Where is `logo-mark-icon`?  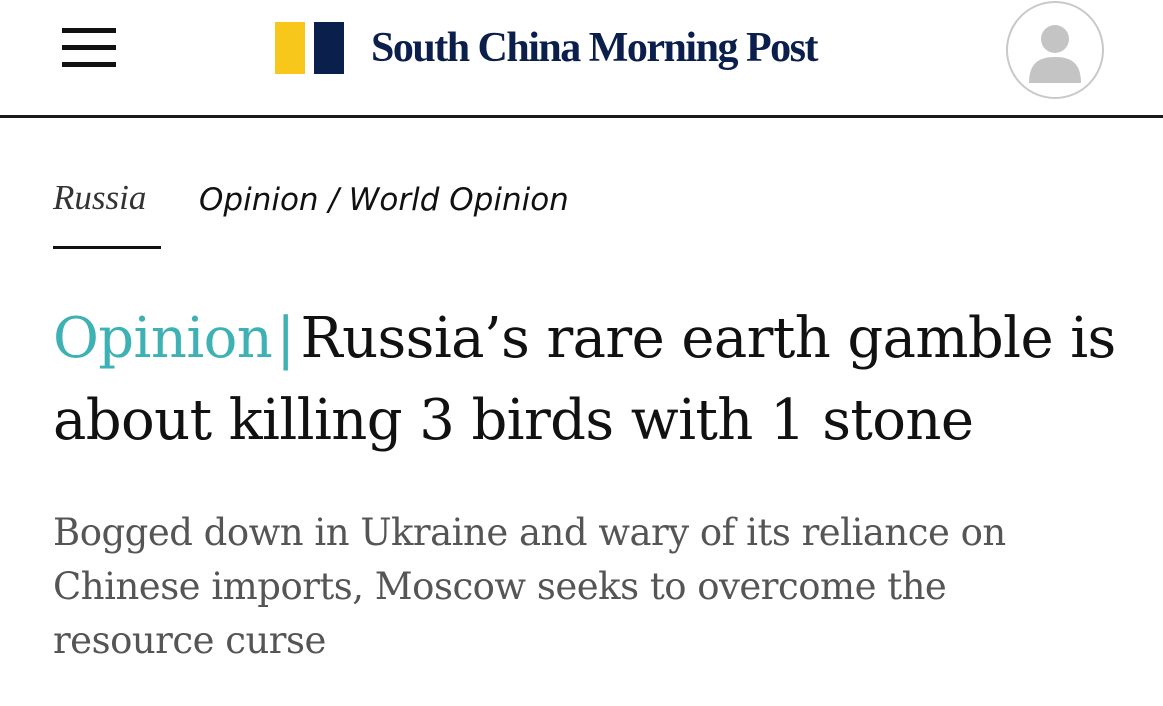 logo-mark-icon is located at coordinates (310, 48).